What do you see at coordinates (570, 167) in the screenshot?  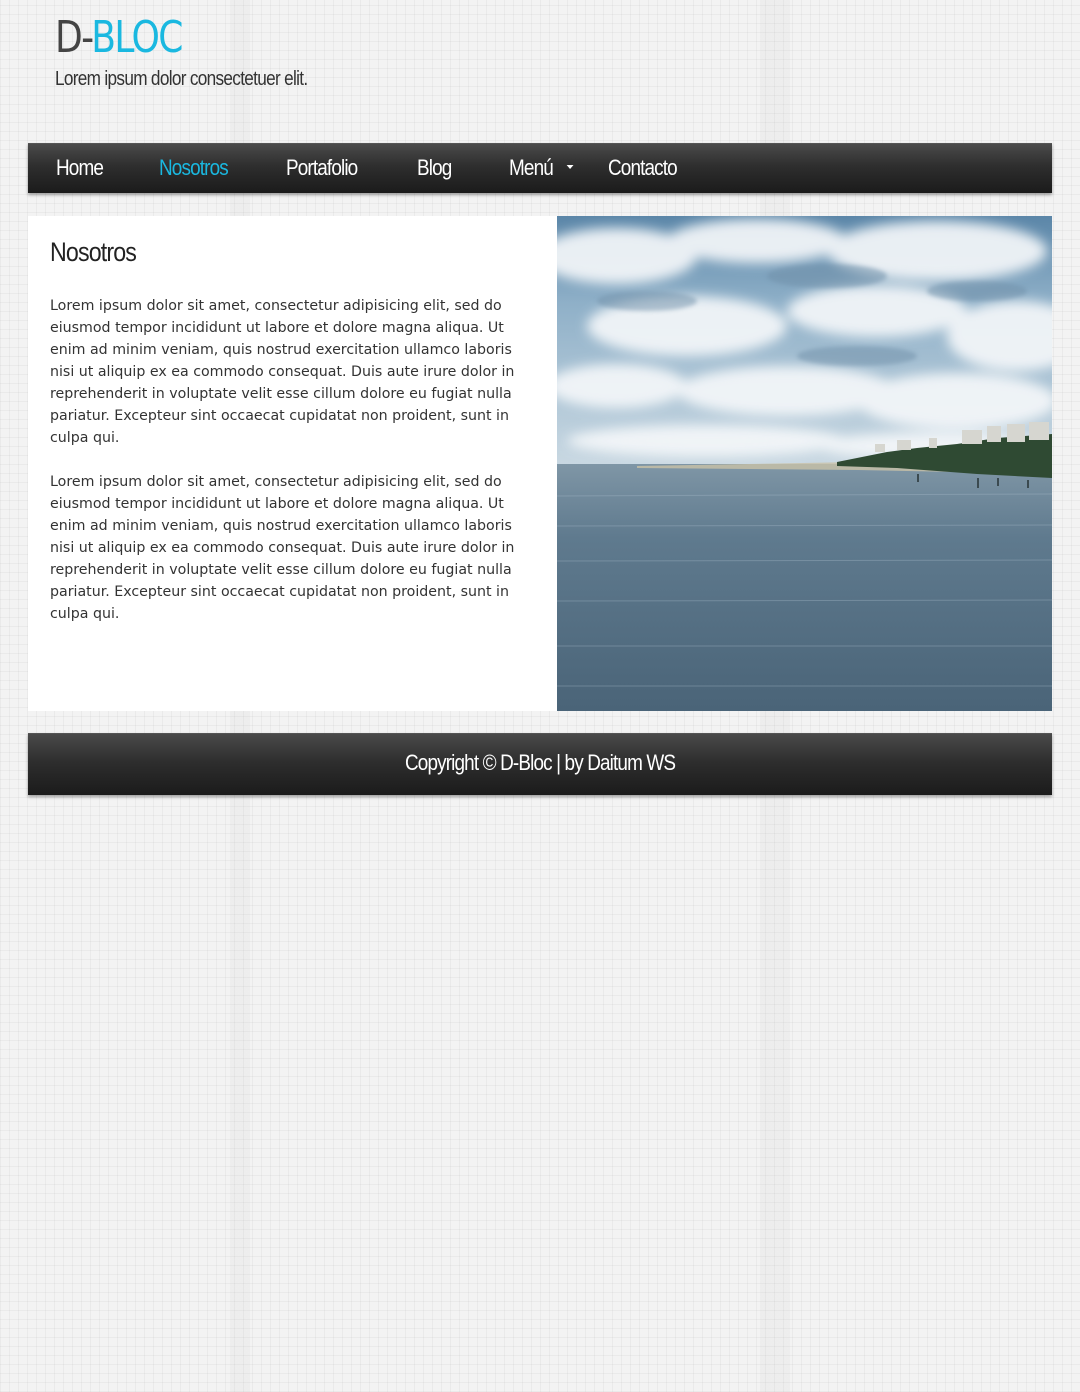 I see `chevron-down-icon` at bounding box center [570, 167].